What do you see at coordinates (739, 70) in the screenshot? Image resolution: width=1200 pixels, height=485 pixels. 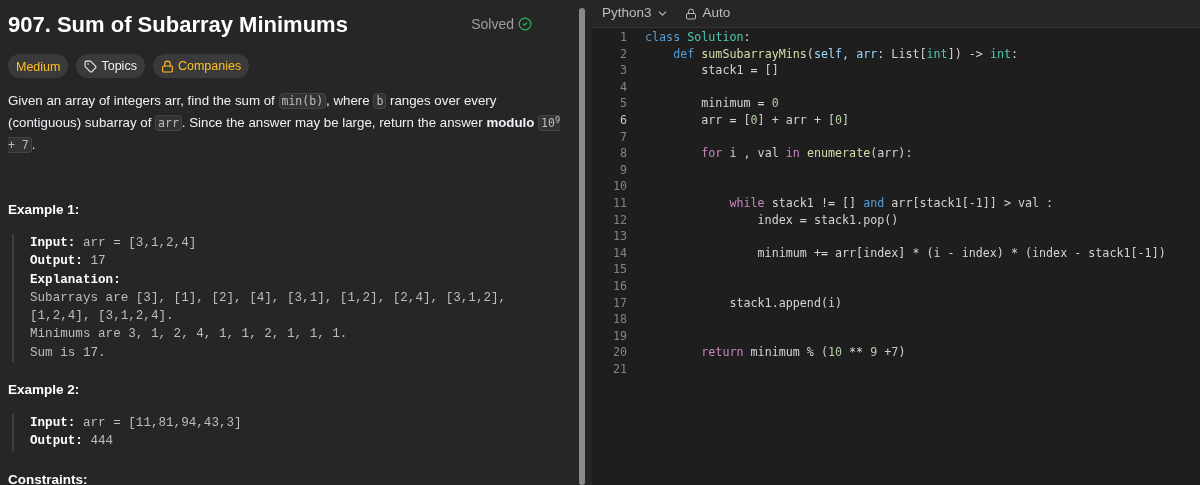 I see `code-line: stack1 = []` at bounding box center [739, 70].